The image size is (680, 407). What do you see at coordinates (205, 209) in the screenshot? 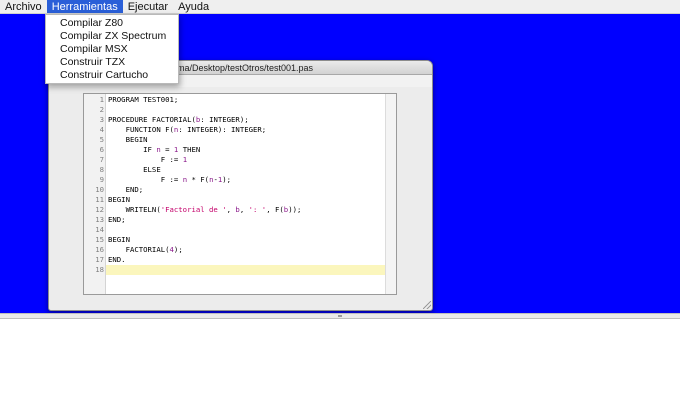
I see `code-line: WRITELN('Factorial de ', b, ': ', F(b));` at bounding box center [205, 209].